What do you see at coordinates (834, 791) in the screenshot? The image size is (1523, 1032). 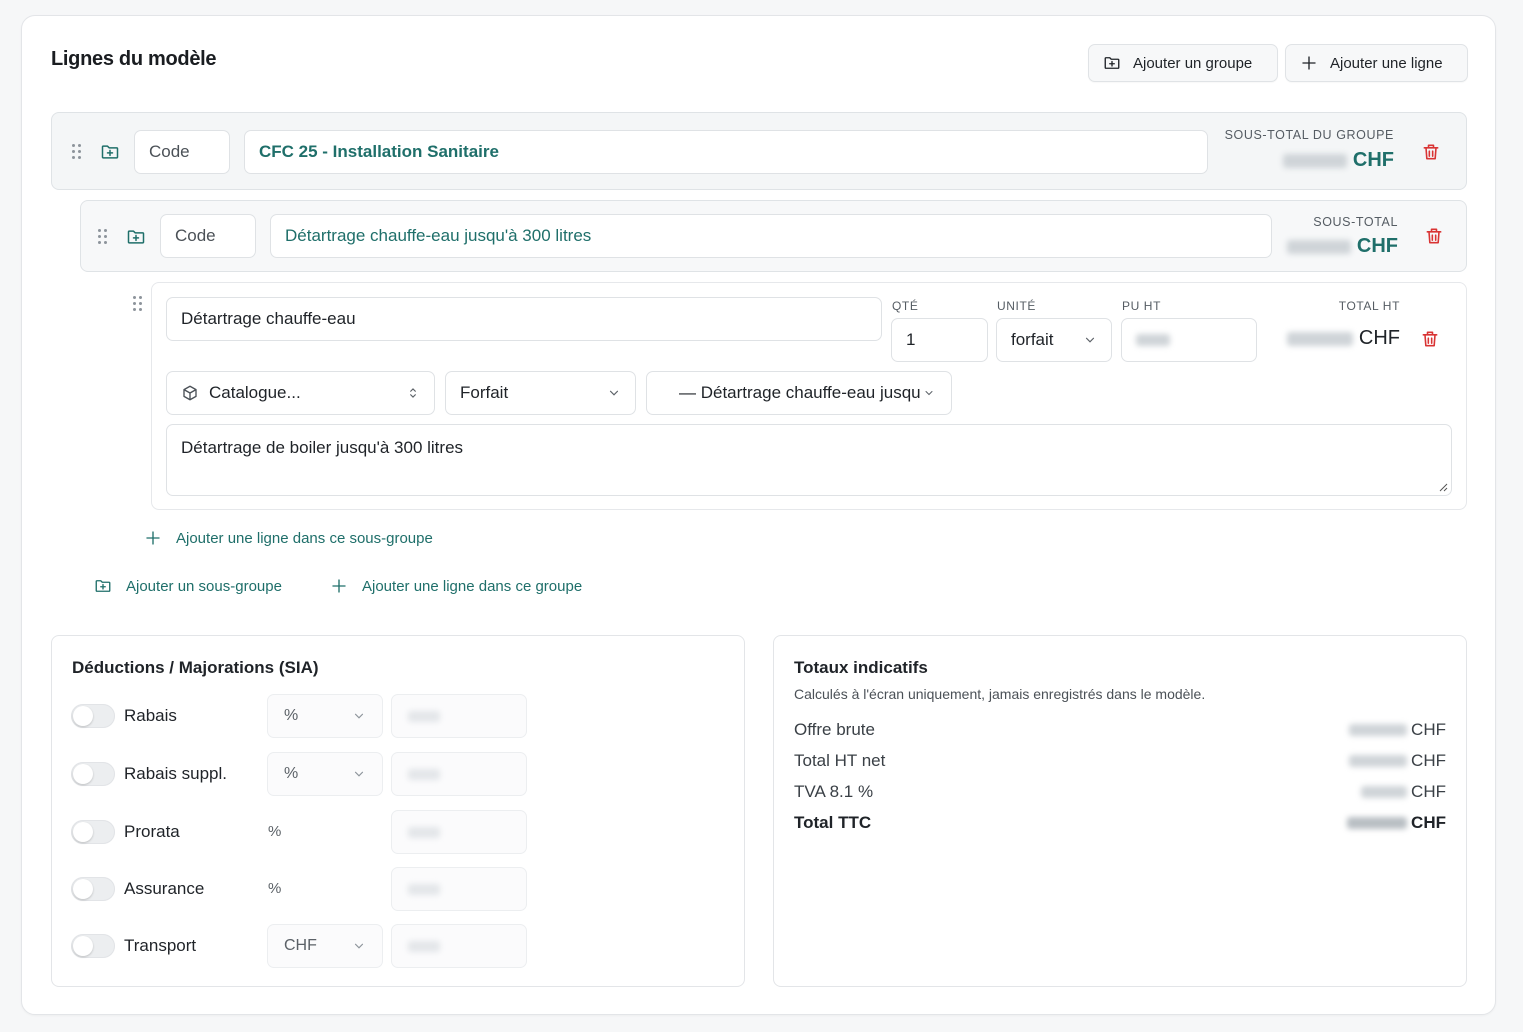 I see `total-label-tva: TVA 8.1 %` at bounding box center [834, 791].